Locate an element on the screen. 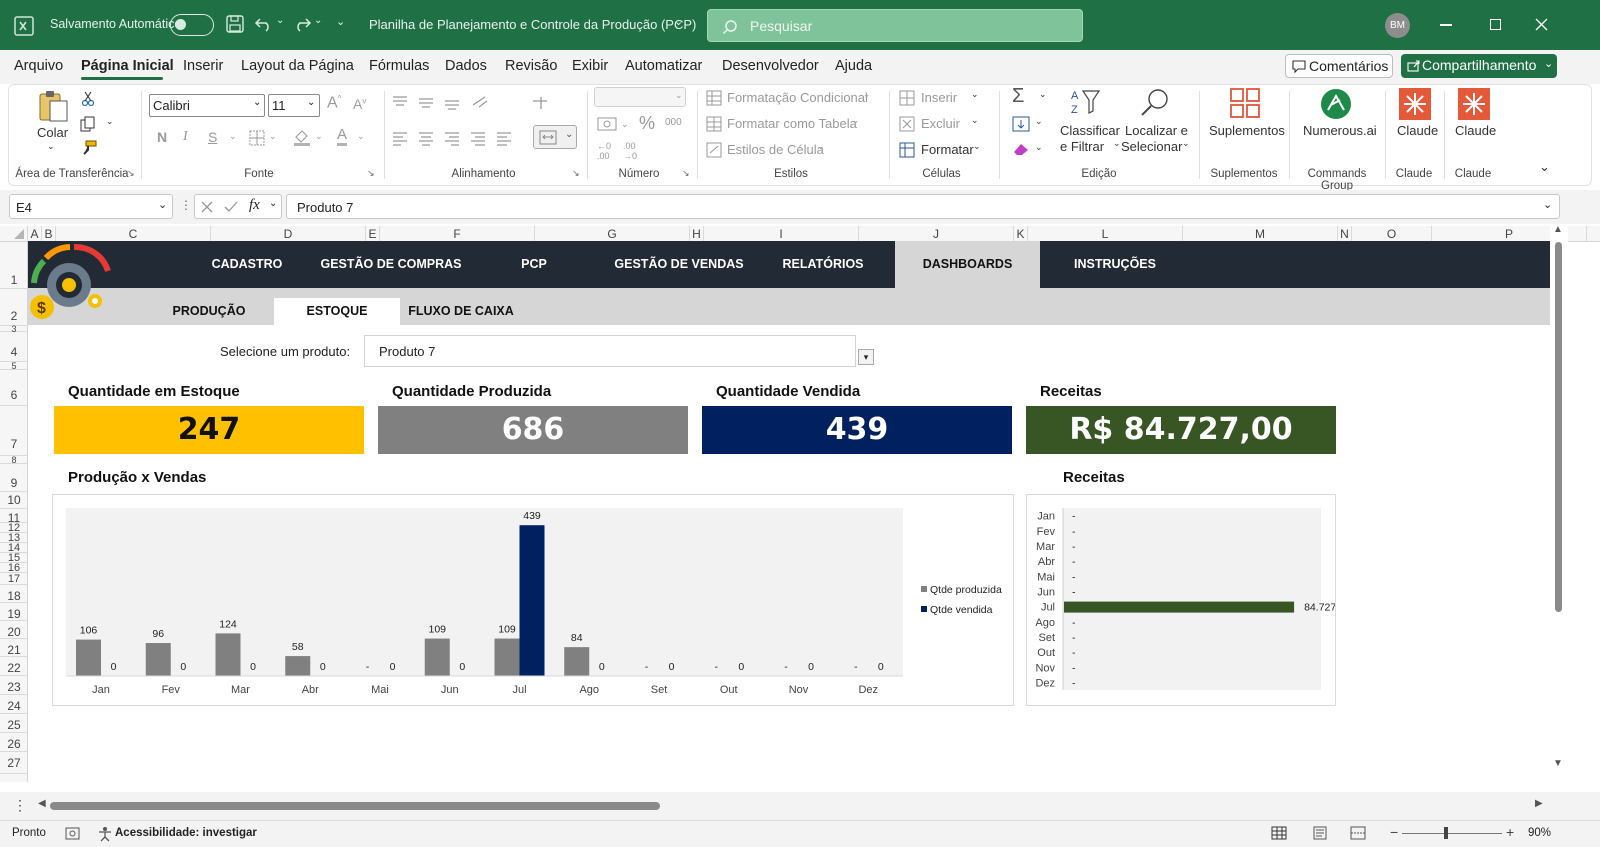 The width and height of the screenshot is (1600, 847). save-icon is located at coordinates (235, 24).